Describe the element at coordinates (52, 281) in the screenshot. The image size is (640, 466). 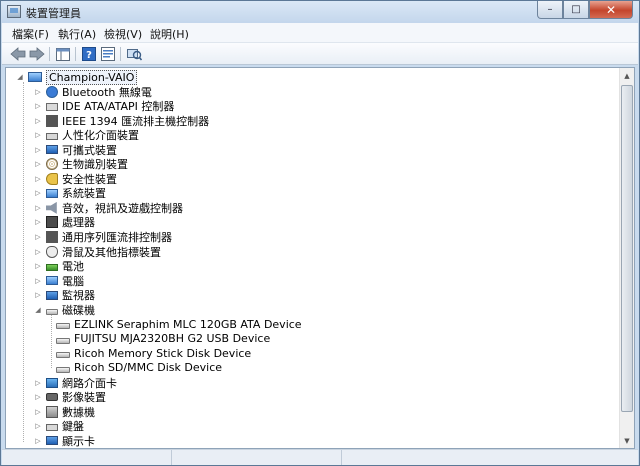
I see `computer-icon` at that location.